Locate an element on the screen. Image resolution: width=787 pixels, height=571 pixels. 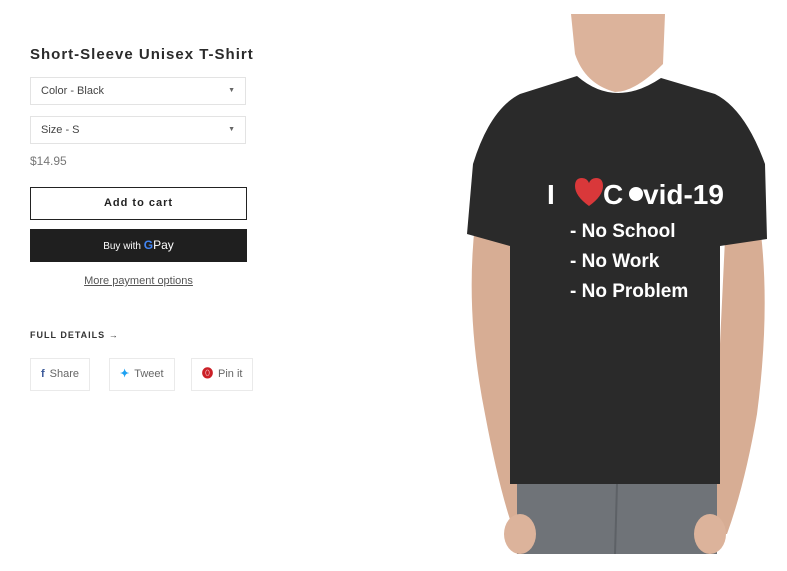
google-pay-button: Buy with GPay is located at coordinates (138, 245).